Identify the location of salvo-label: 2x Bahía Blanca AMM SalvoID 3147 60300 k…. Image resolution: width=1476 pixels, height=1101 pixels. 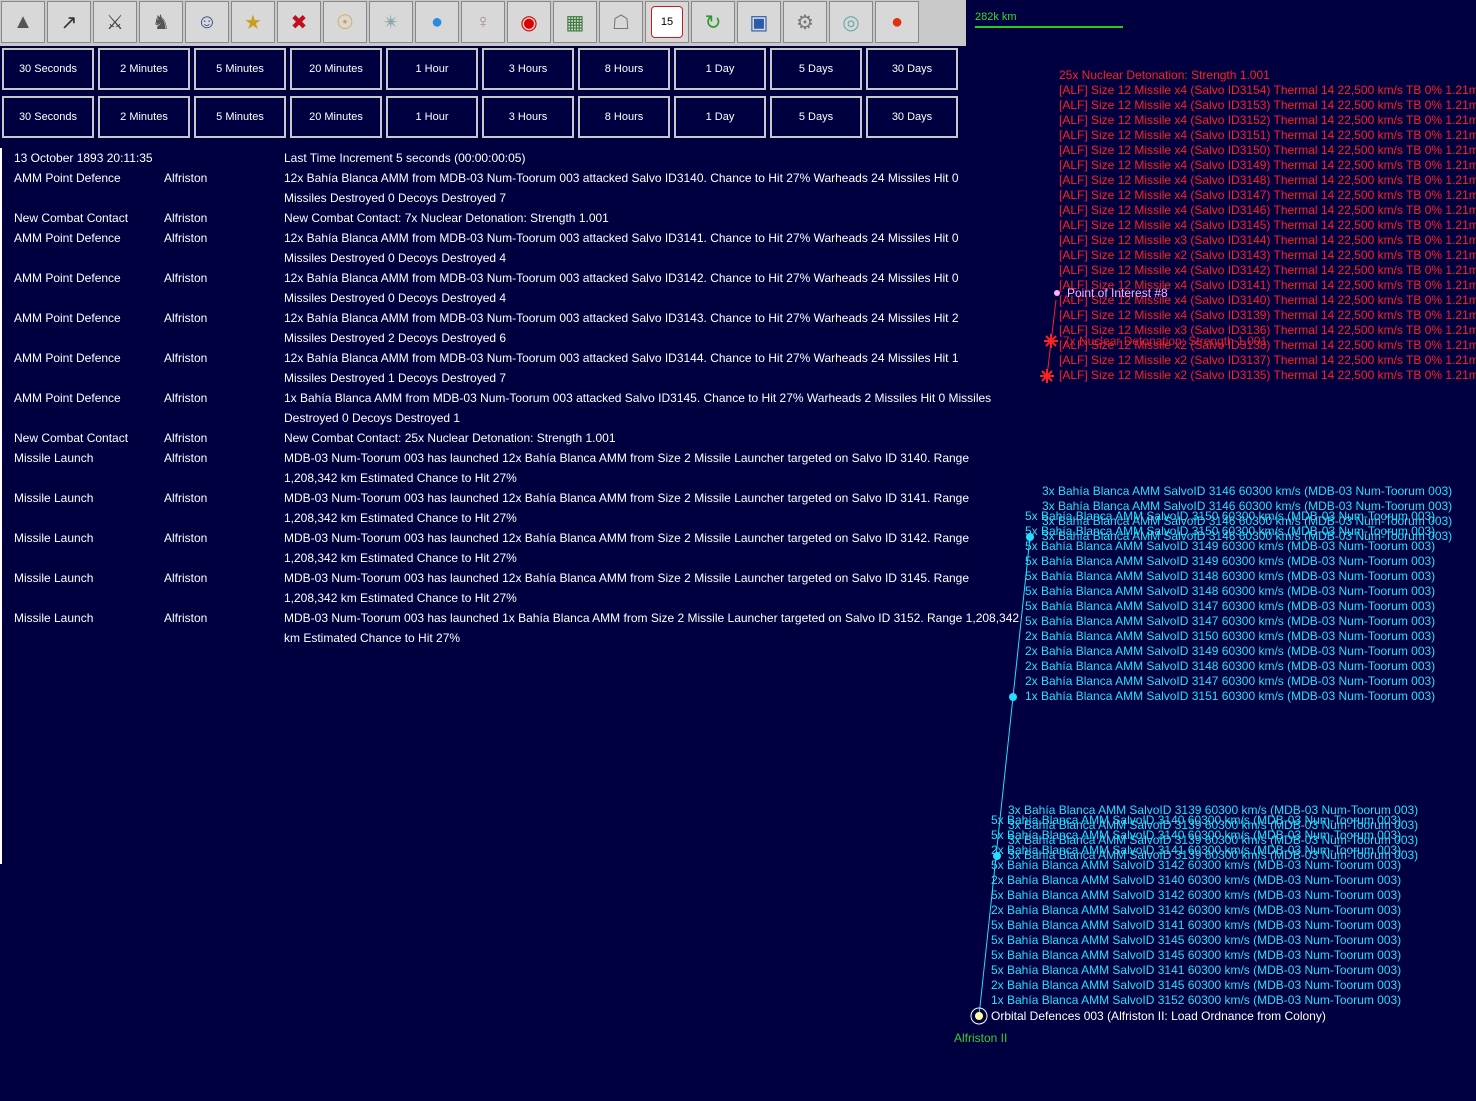
(1230, 681).